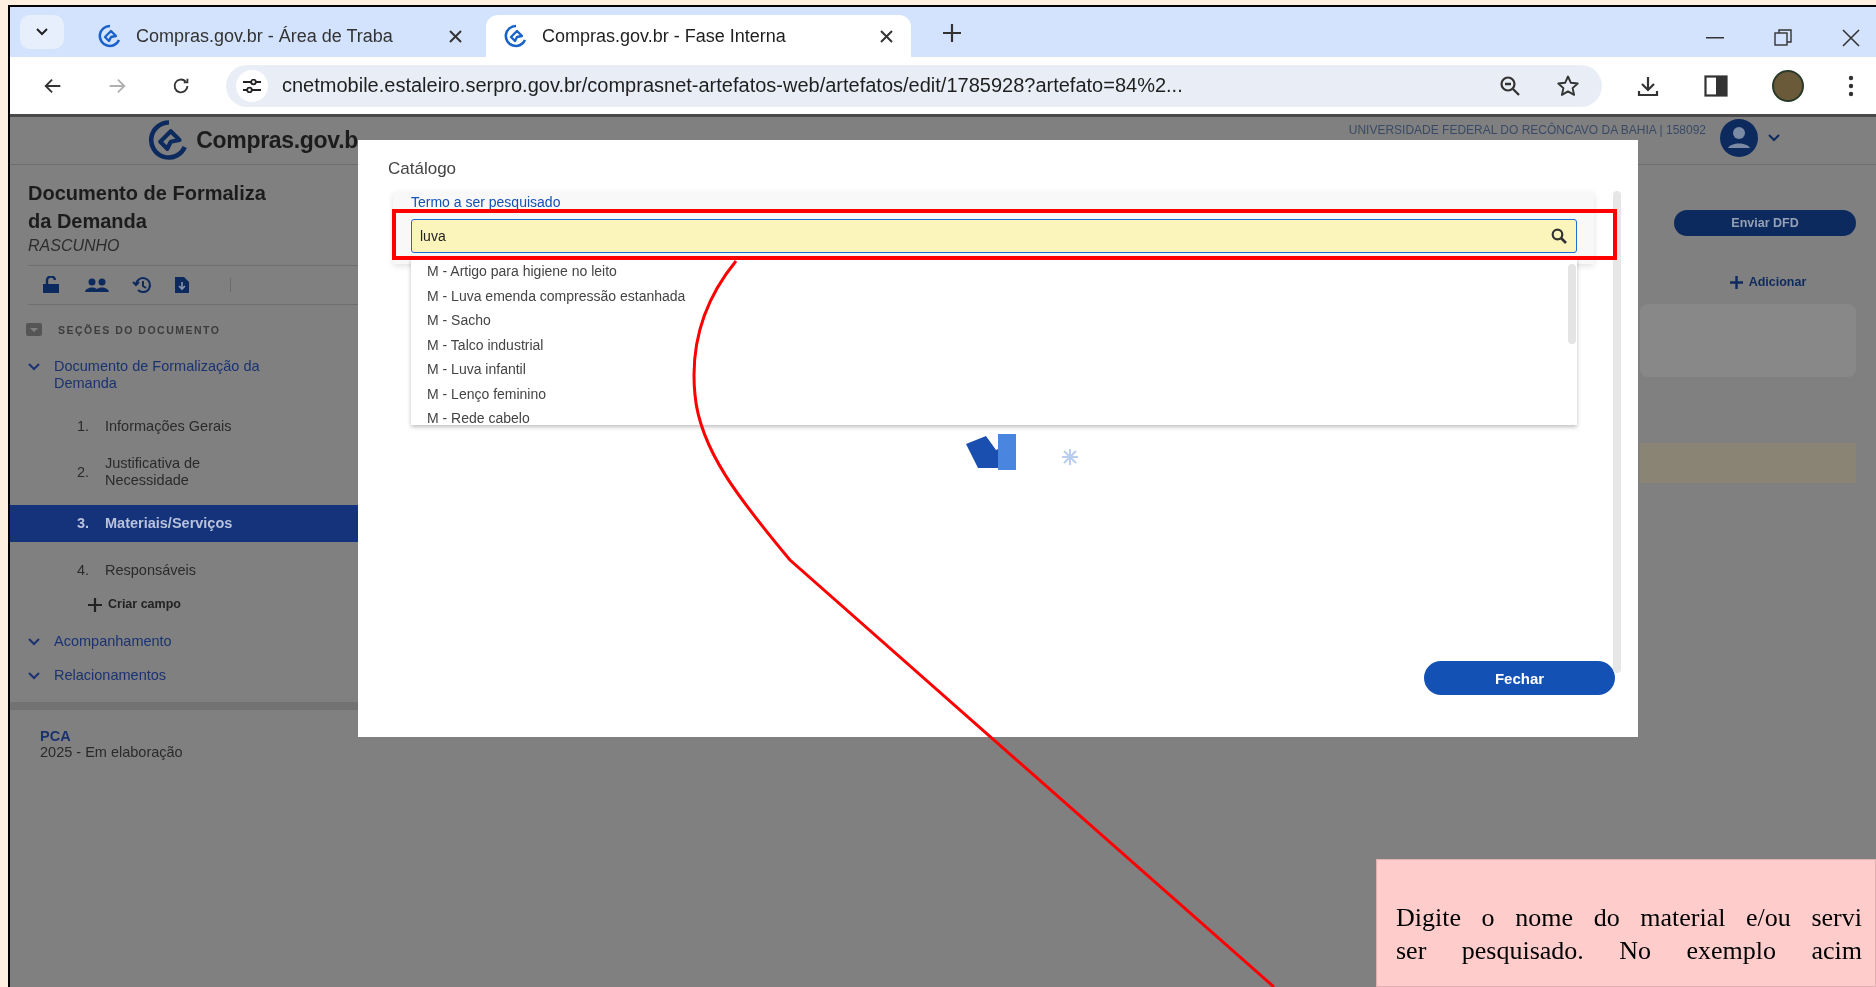 This screenshot has height=987, width=1876. What do you see at coordinates (1572, 304) in the screenshot?
I see `scrollbar-thumb` at bounding box center [1572, 304].